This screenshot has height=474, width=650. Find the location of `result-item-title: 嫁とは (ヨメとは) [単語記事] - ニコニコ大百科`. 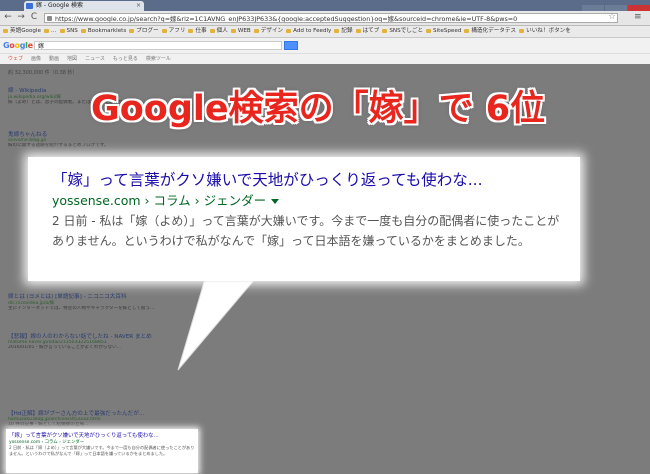

result-item-title: 嫁とは (ヨメとは) [単語記事] - ニコニコ大百科 is located at coordinates (173, 296).